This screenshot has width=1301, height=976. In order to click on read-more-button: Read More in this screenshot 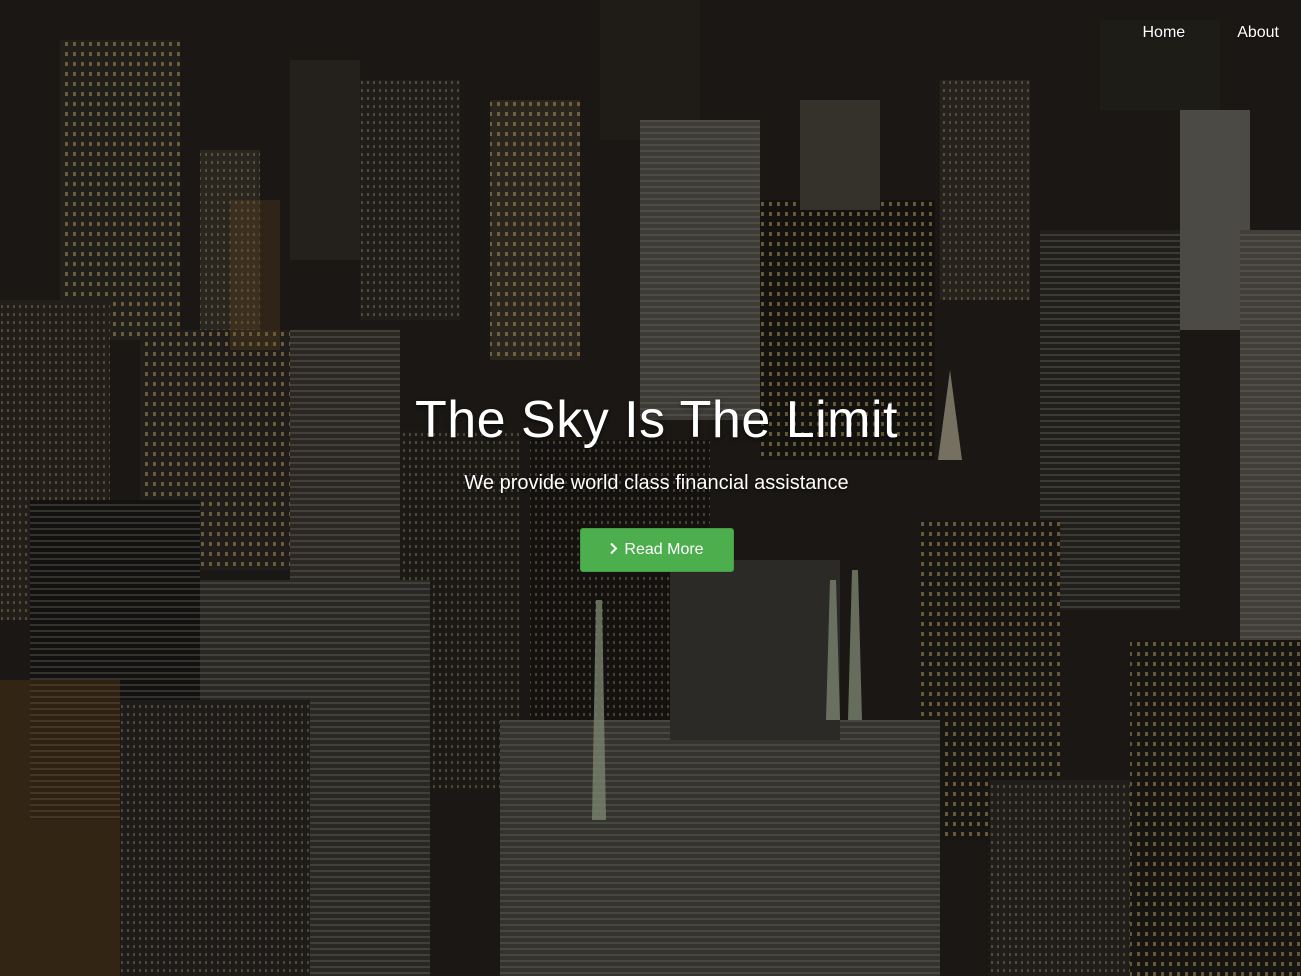, I will do `click(656, 550)`.